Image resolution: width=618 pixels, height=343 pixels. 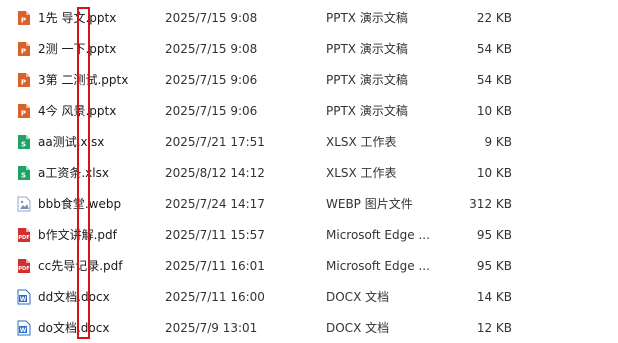 I want to click on file-size: 9 KB, so click(x=498, y=142).